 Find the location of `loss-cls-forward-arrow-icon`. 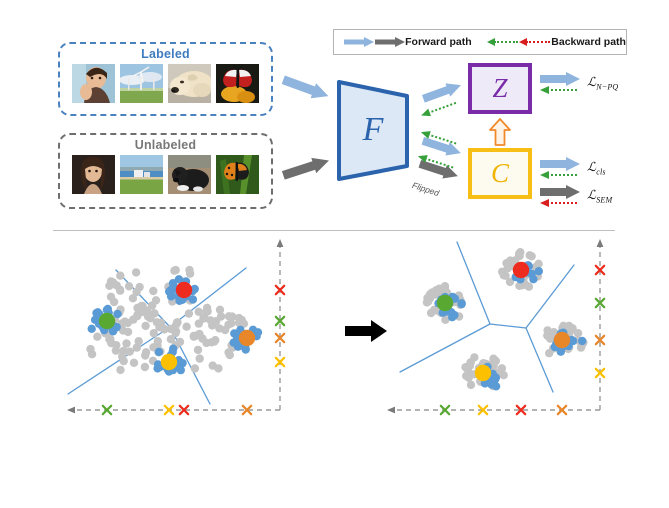

loss-cls-forward-arrow-icon is located at coordinates (560, 163).